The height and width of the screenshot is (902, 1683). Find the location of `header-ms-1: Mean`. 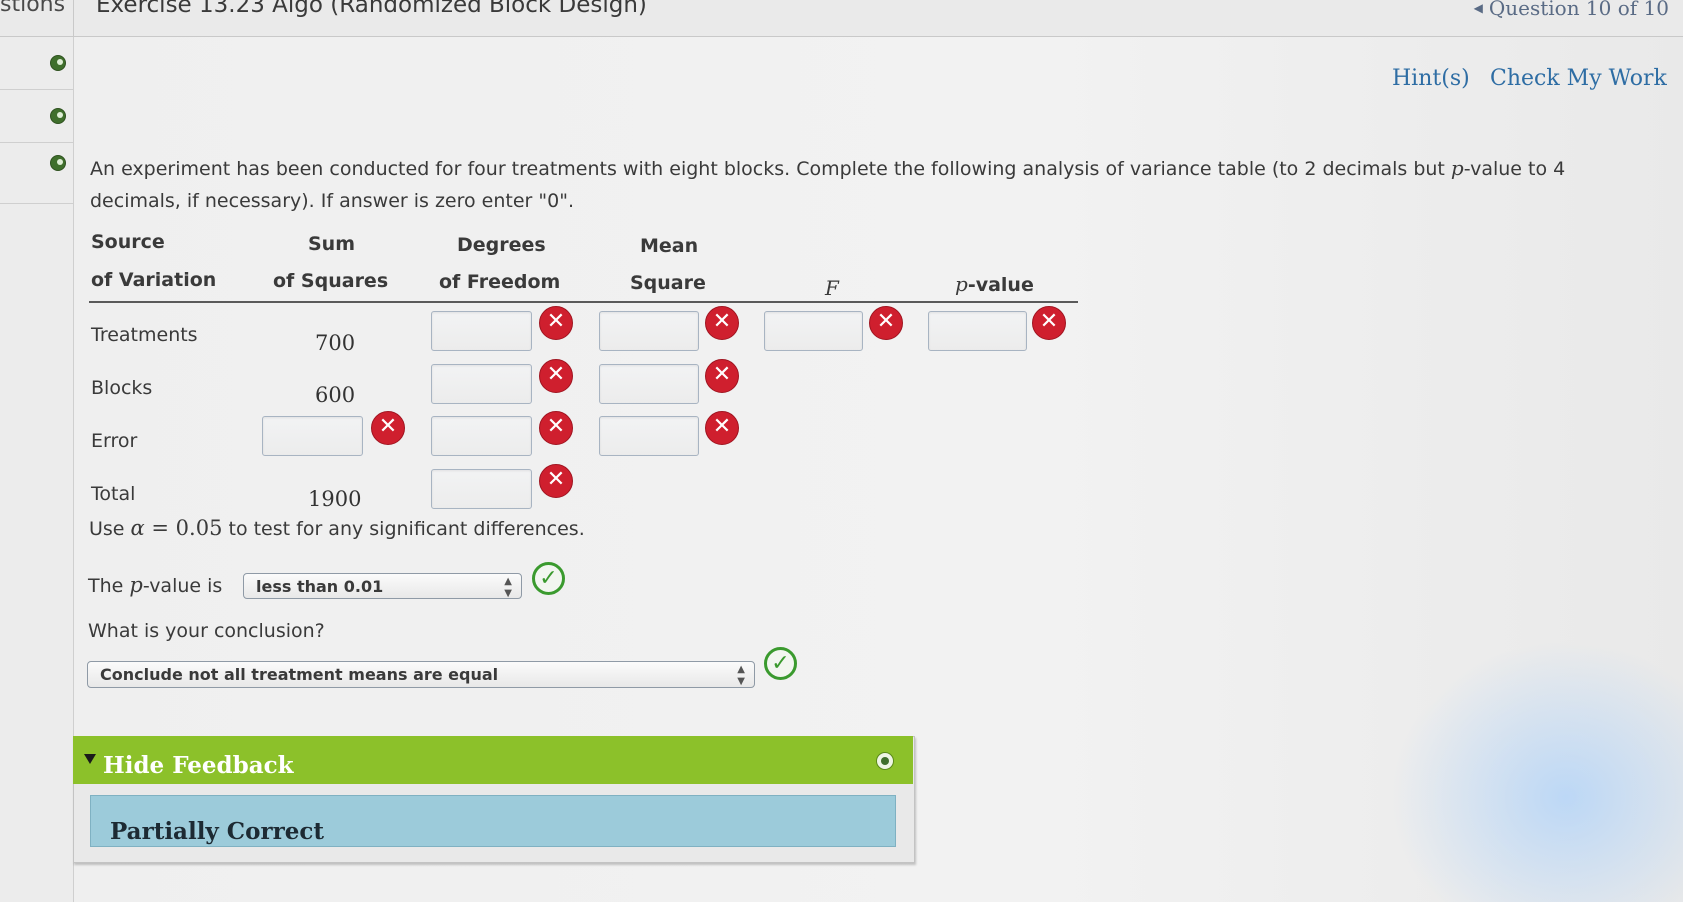

header-ms-1: Mean is located at coordinates (669, 246).